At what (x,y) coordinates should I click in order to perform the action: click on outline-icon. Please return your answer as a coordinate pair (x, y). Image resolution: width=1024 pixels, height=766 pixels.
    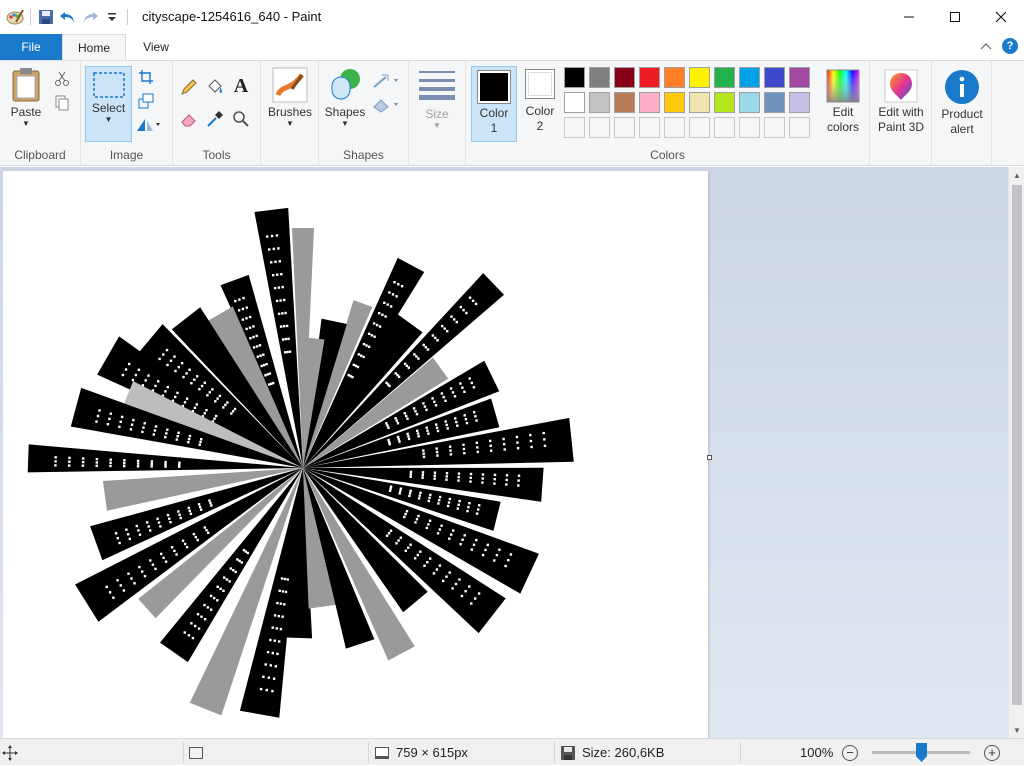
    Looking at the image, I should click on (386, 81).